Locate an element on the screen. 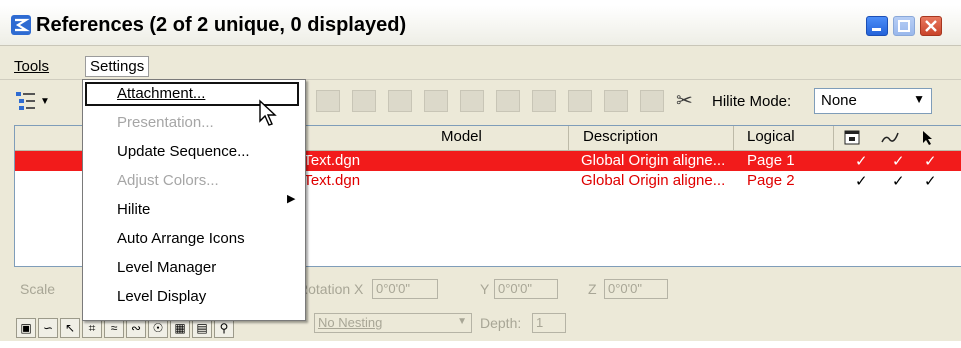 The width and height of the screenshot is (961, 348). scale-label: Scale is located at coordinates (38, 289).